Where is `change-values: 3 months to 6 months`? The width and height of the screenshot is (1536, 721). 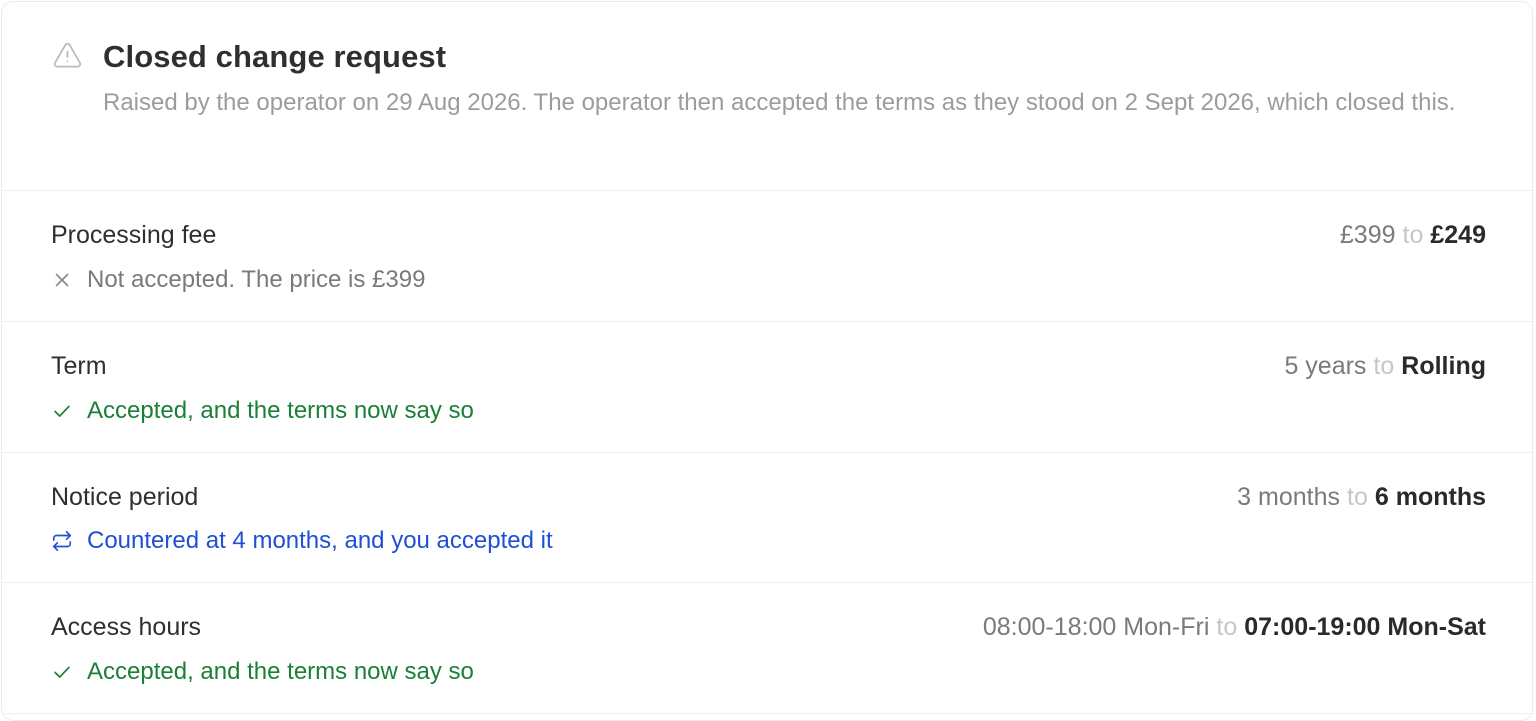
change-values: 3 months to 6 months is located at coordinates (1361, 497).